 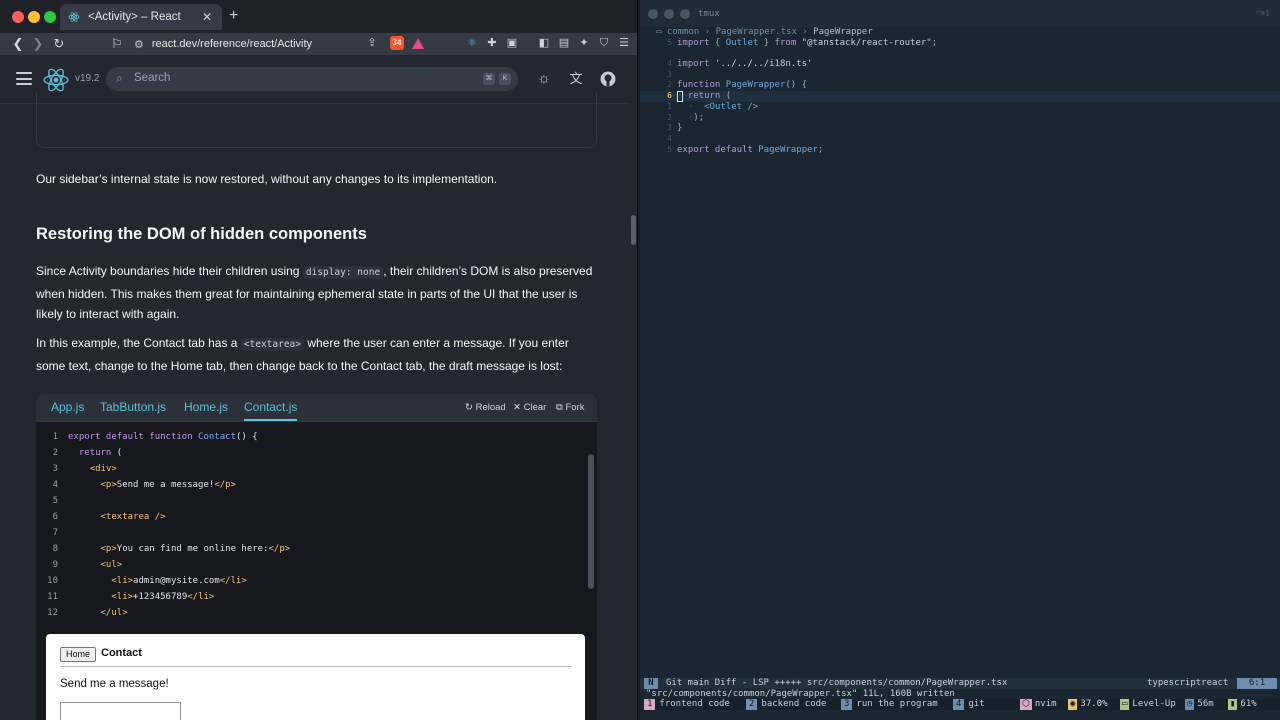 What do you see at coordinates (55, 565) in the screenshot?
I see `line-number: 9` at bounding box center [55, 565].